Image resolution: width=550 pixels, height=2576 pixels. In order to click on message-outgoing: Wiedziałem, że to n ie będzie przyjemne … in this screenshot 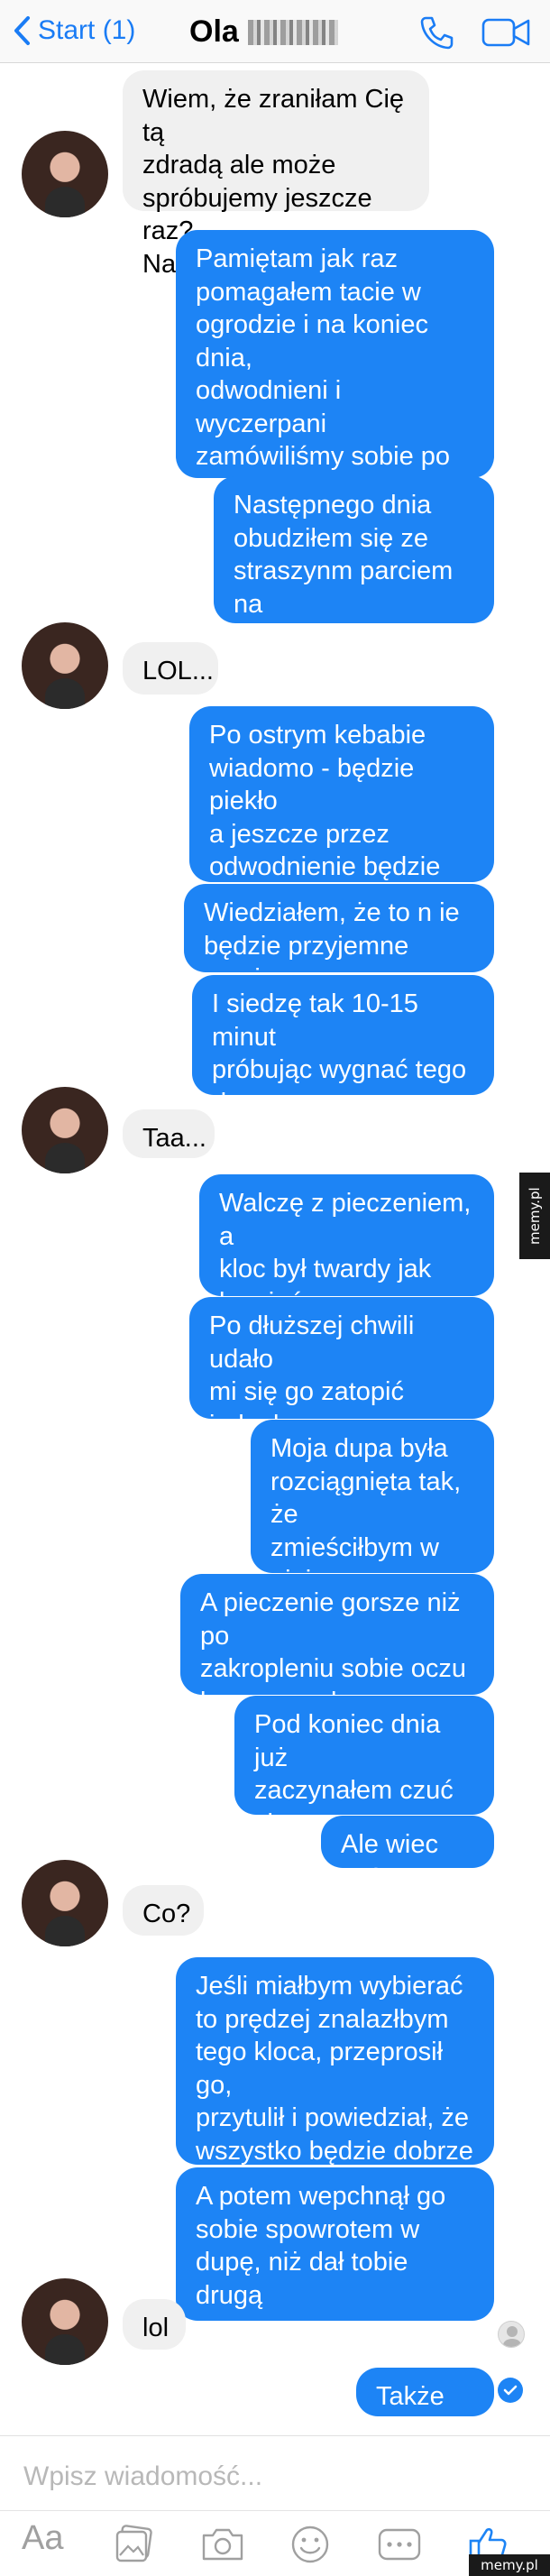, I will do `click(339, 939)`.